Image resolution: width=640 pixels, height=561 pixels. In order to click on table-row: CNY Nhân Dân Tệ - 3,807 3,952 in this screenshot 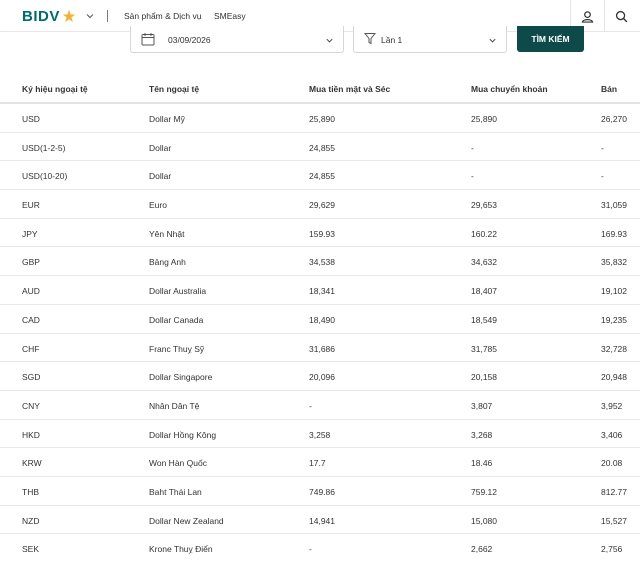, I will do `click(320, 405)`.